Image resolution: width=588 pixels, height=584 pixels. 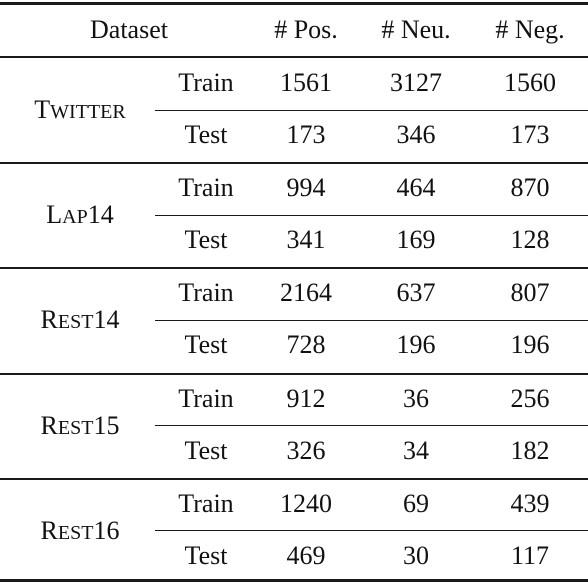 I want to click on neg-count: 870, so click(x=530, y=188).